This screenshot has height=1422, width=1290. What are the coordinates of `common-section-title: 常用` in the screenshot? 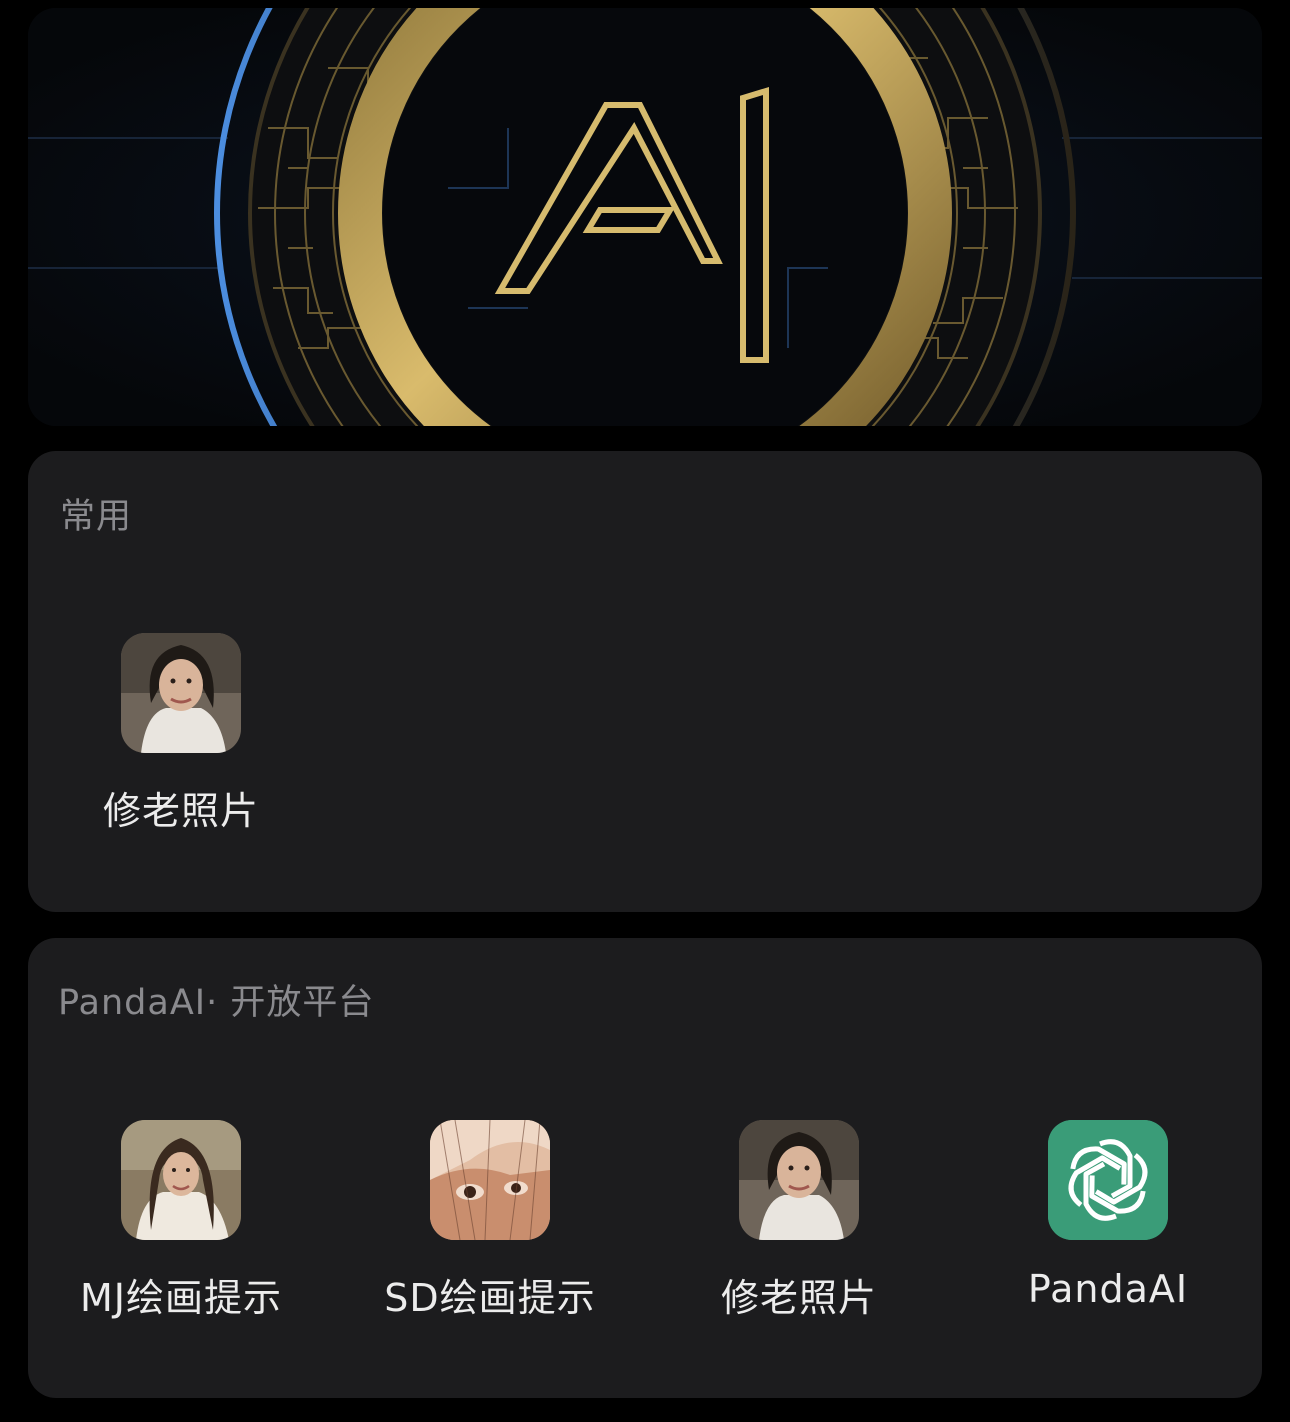 It's located at (96, 517).